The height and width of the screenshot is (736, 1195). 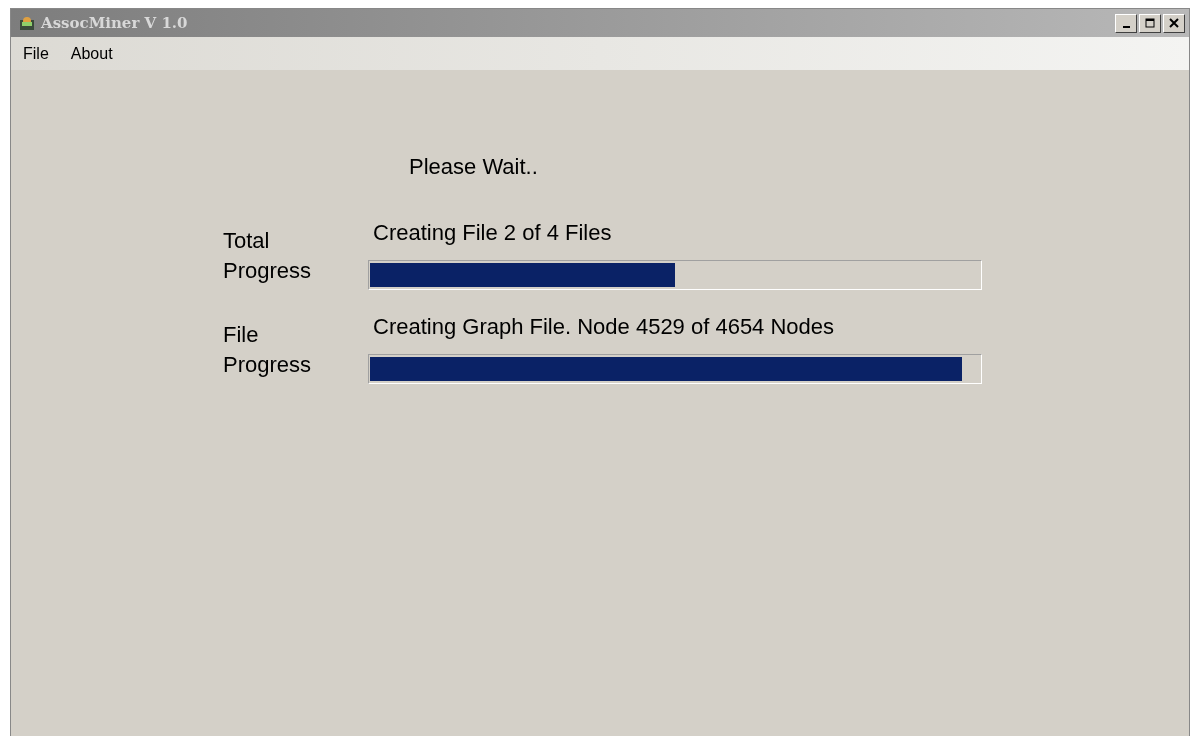 What do you see at coordinates (27, 23) in the screenshot?
I see `app-icon` at bounding box center [27, 23].